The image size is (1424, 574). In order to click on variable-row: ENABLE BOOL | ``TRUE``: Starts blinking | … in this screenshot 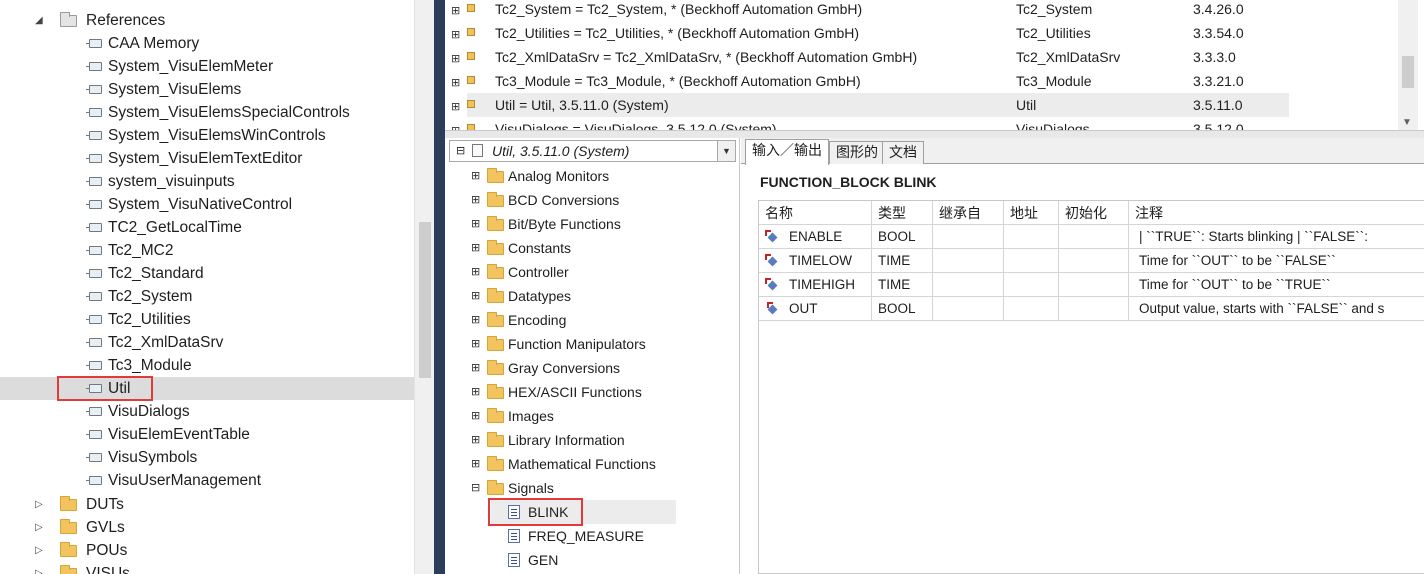, I will do `click(1091, 237)`.